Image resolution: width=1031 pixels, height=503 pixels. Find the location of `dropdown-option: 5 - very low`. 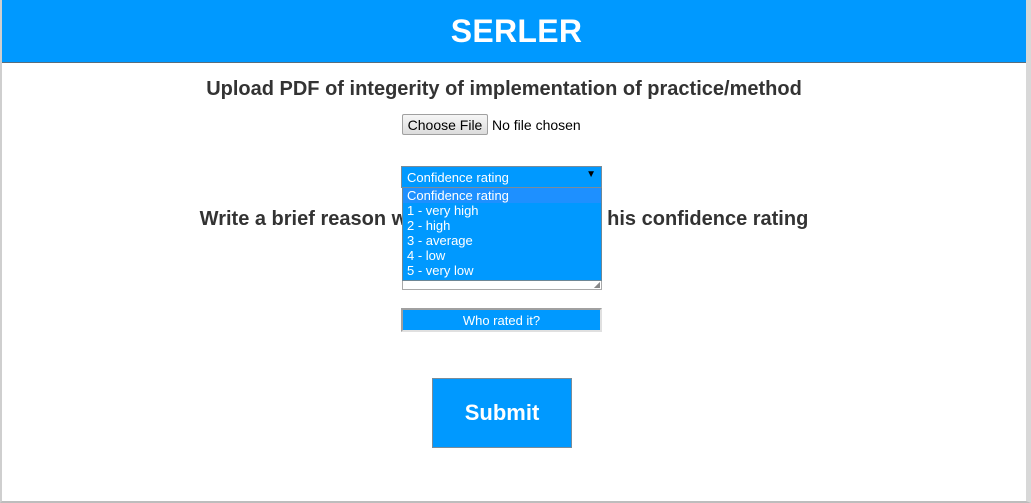

dropdown-option: 5 - very low is located at coordinates (502, 270).